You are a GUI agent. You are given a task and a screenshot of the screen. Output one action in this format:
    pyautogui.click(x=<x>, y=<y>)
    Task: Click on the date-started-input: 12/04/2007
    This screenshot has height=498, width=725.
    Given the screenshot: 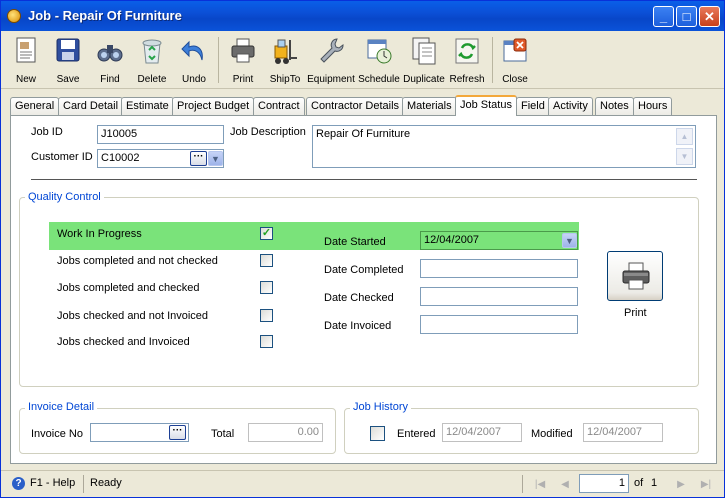 What is the action you would take?
    pyautogui.click(x=499, y=240)
    